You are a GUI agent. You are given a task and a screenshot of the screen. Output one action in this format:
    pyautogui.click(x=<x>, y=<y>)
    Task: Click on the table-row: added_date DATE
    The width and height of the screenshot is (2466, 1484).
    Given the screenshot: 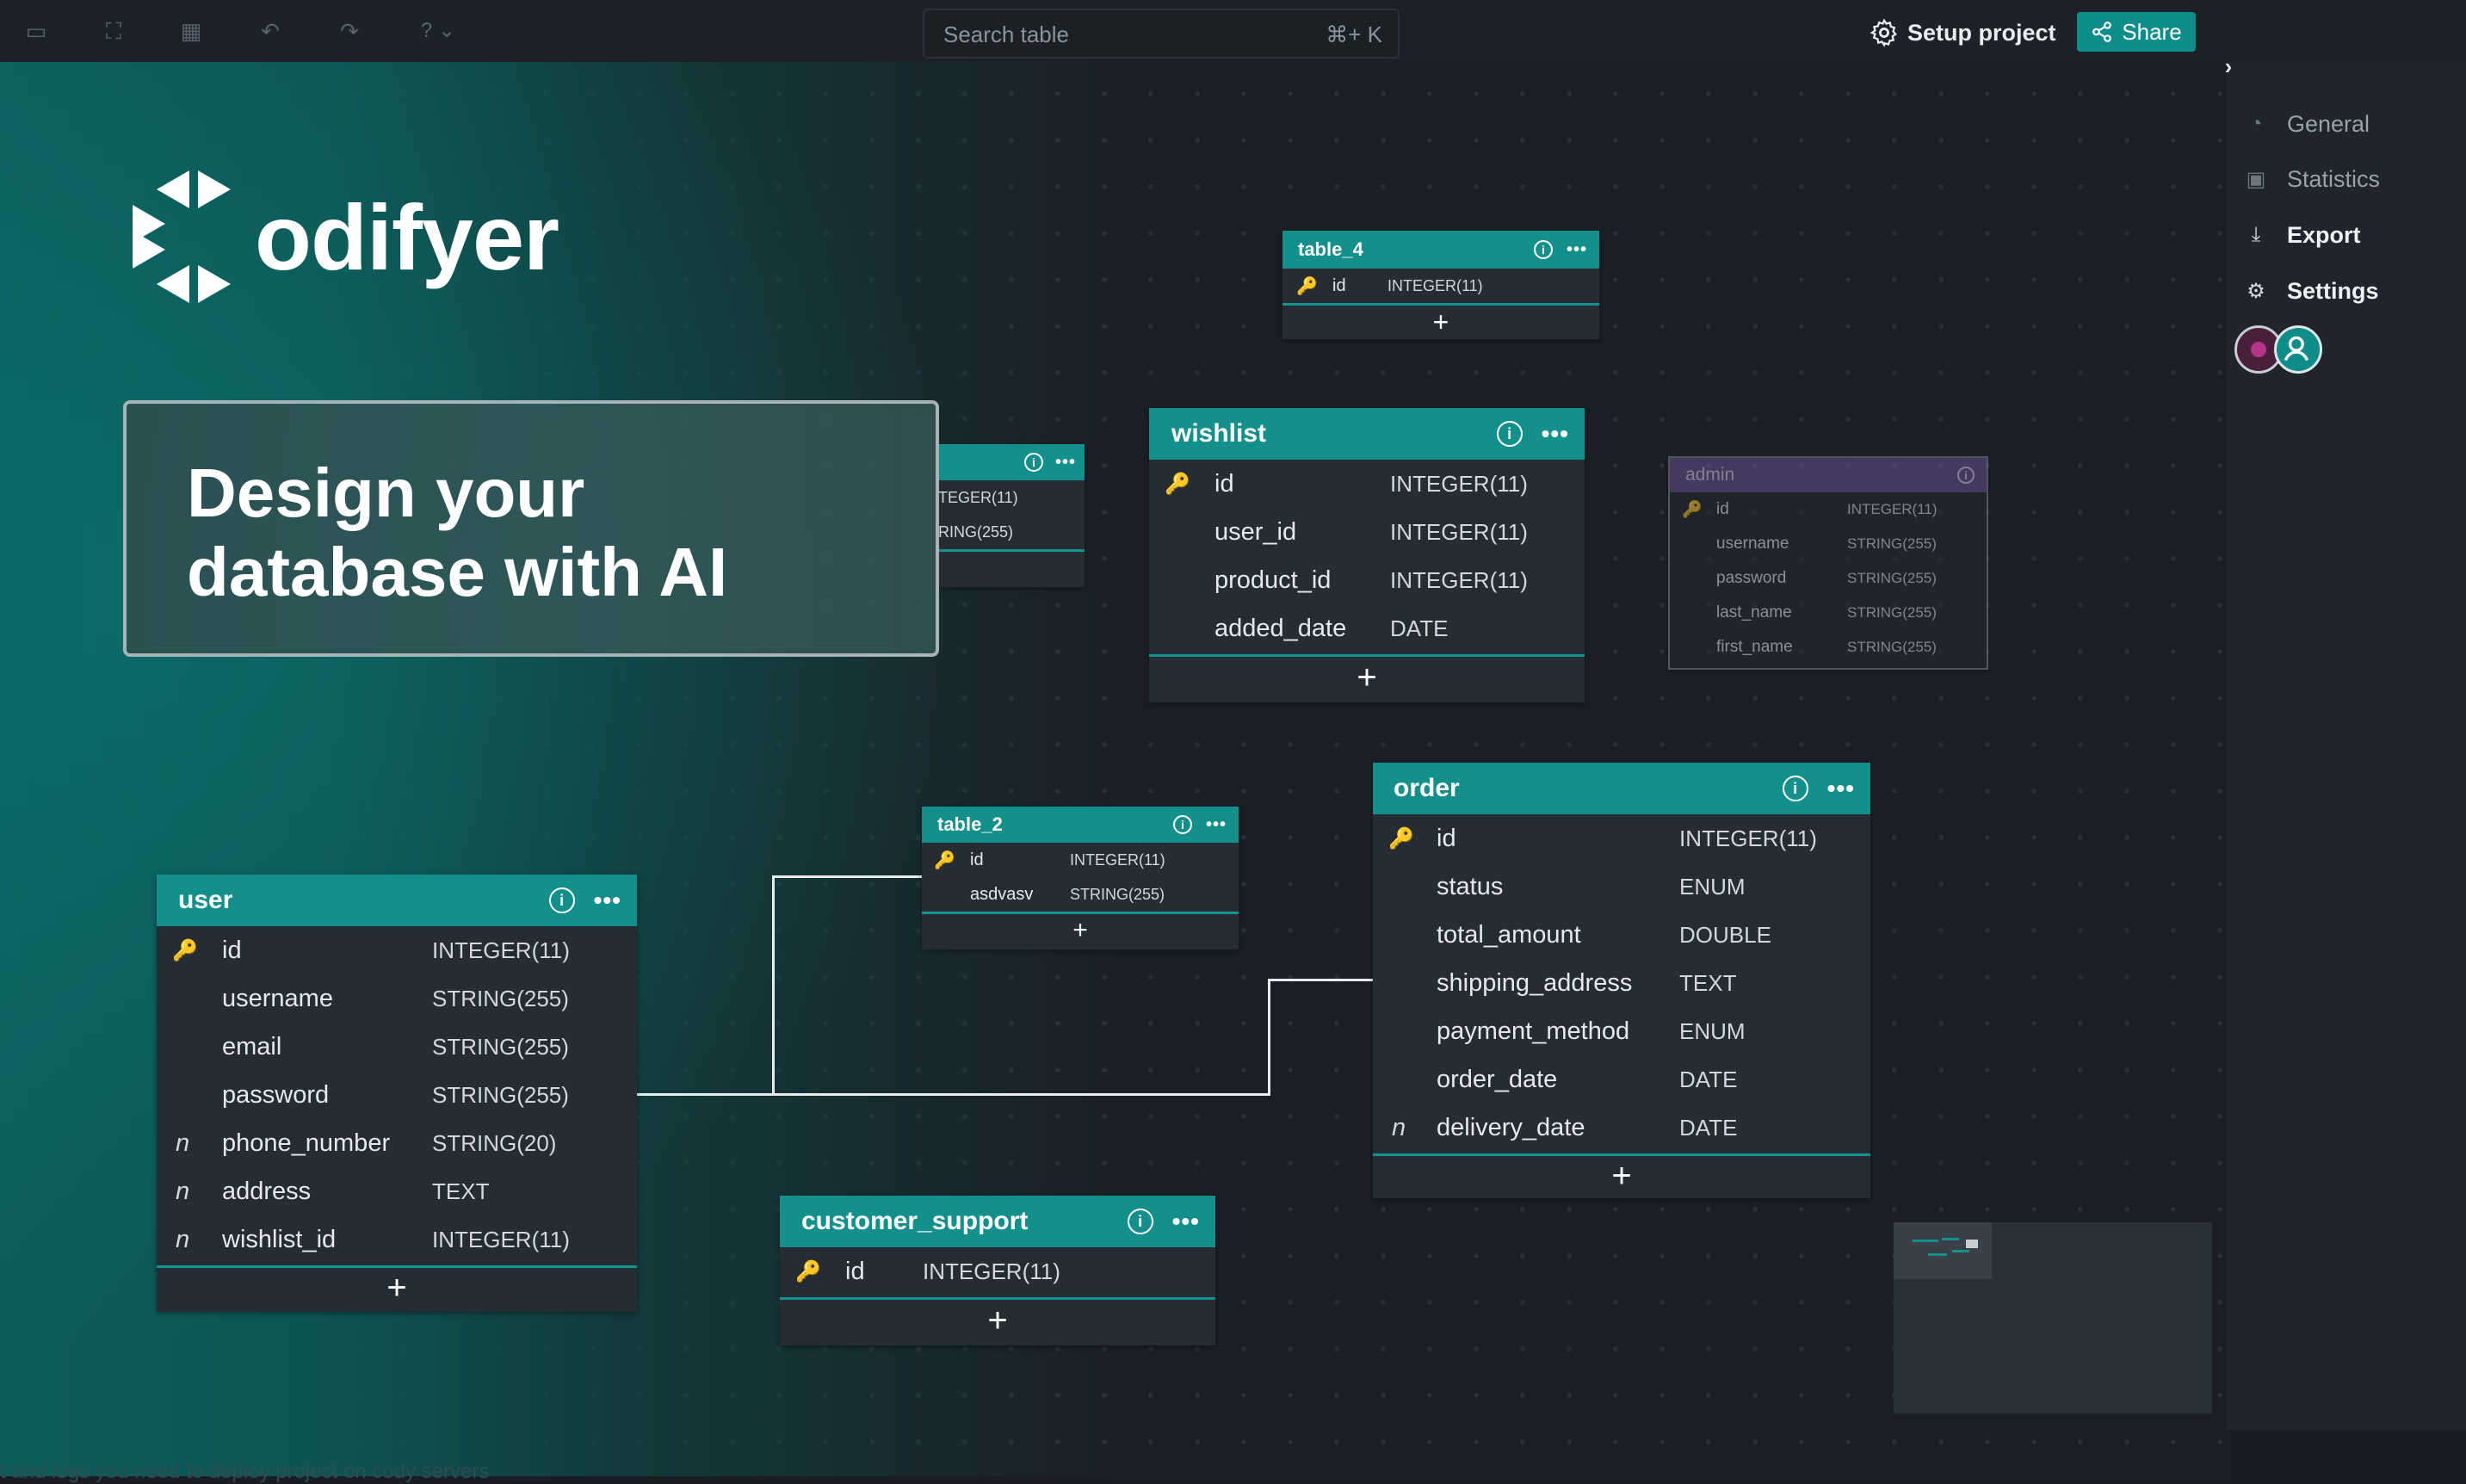 What is the action you would take?
    pyautogui.click(x=1367, y=628)
    